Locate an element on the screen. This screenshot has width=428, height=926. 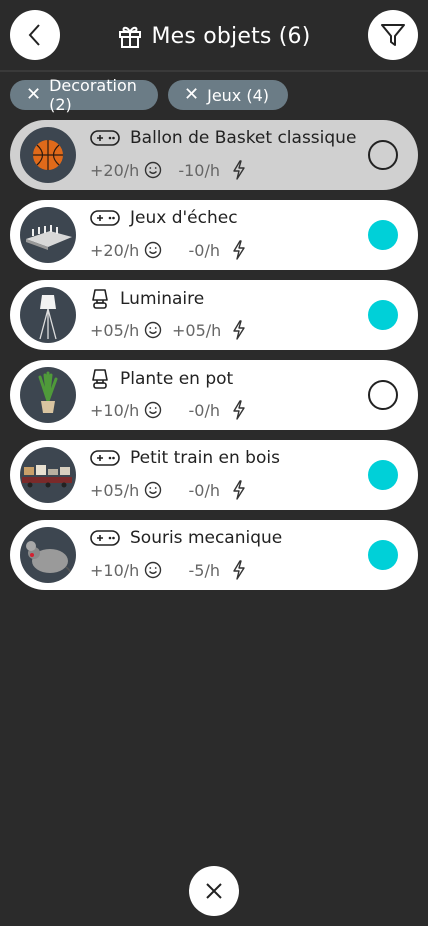
item-stats: +20/h -10/h is located at coordinates (168, 170).